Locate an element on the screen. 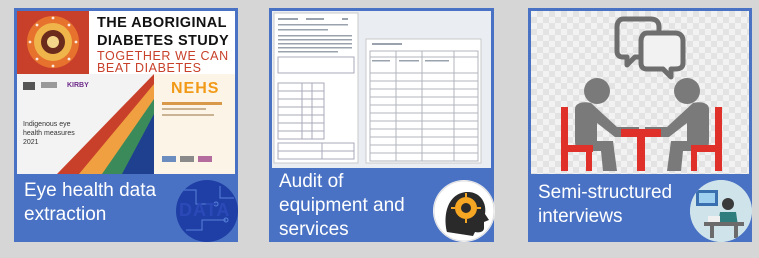 The width and height of the screenshot is (759, 258). report-title: Indigenous eye health measures 2021 is located at coordinates (49, 133).